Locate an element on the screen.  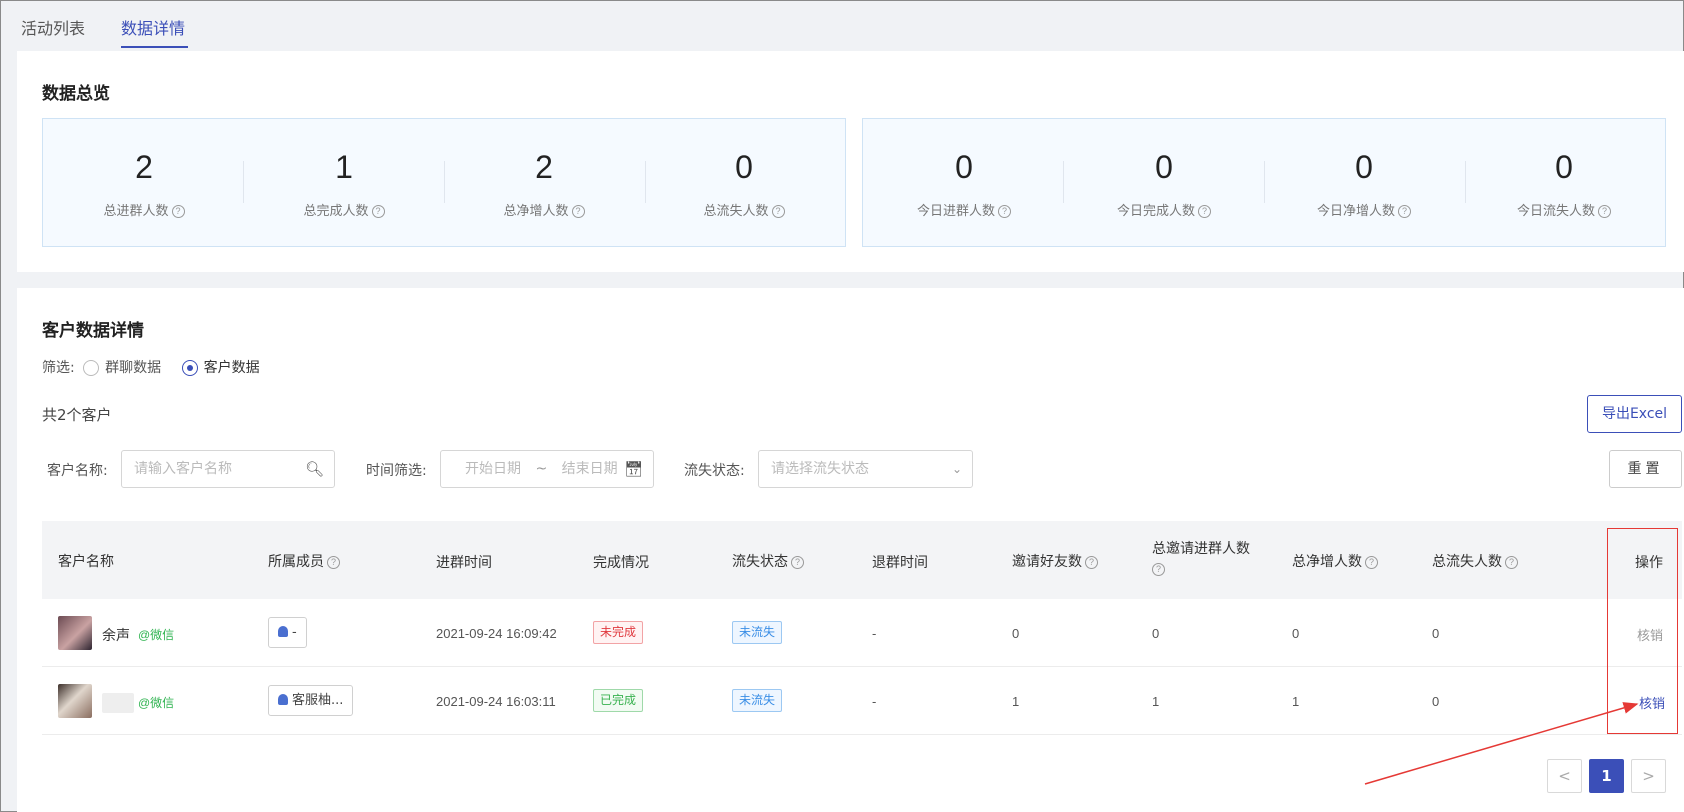
col-label: 邀请好友数 is located at coordinates (1047, 562).